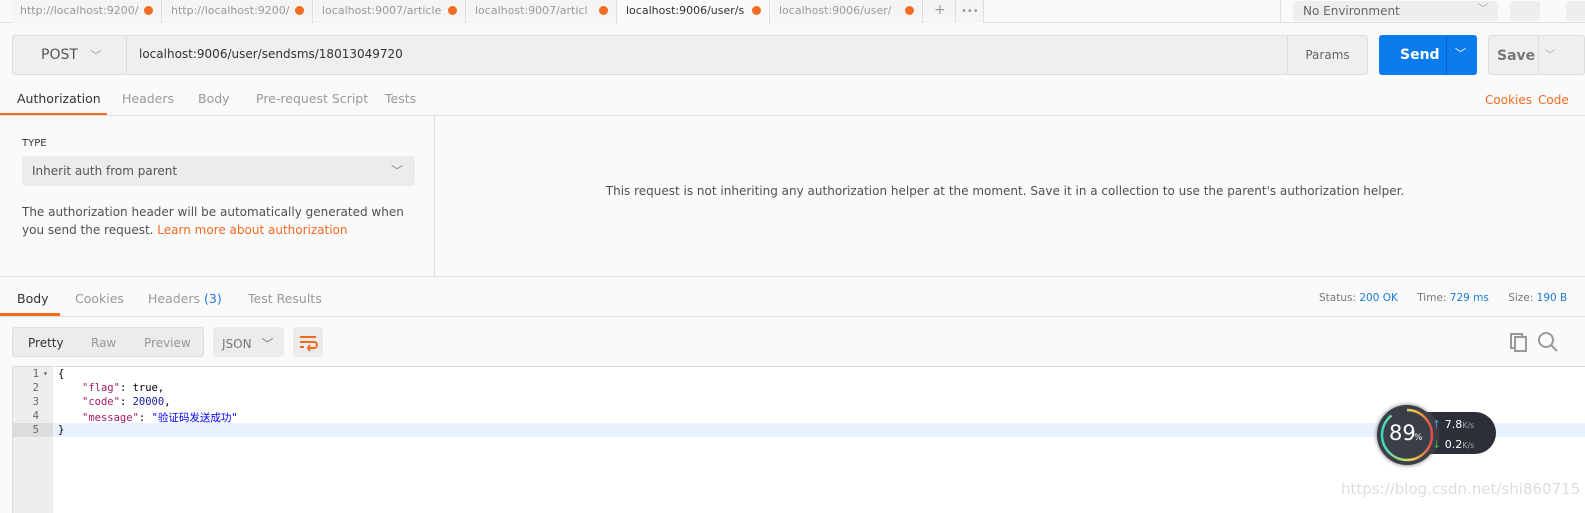  What do you see at coordinates (1337, 298) in the screenshot?
I see `status-label: Status:` at bounding box center [1337, 298].